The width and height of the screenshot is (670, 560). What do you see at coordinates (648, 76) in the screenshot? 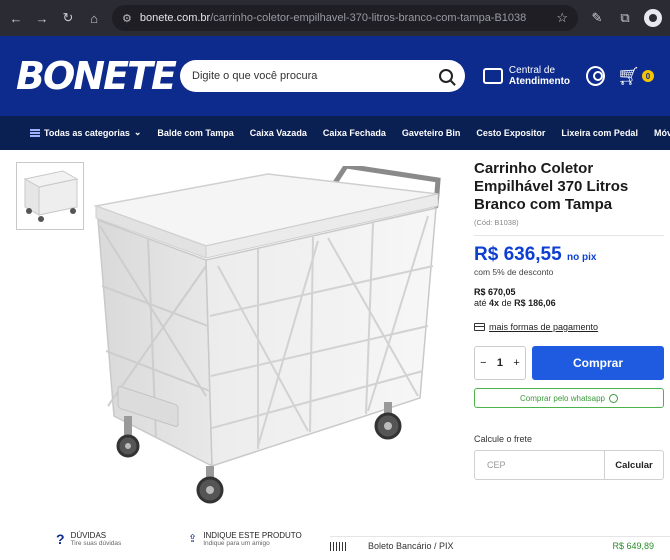
I see `cart-count-badge: 0` at bounding box center [648, 76].